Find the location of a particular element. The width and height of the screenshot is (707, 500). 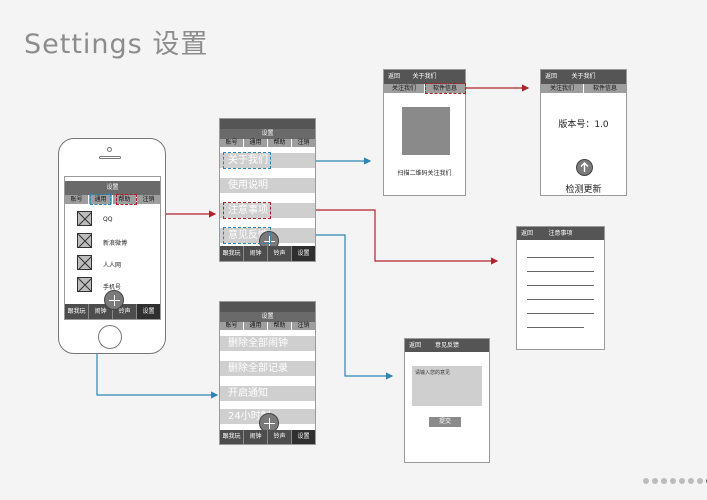

phone-home-button is located at coordinates (110, 337).